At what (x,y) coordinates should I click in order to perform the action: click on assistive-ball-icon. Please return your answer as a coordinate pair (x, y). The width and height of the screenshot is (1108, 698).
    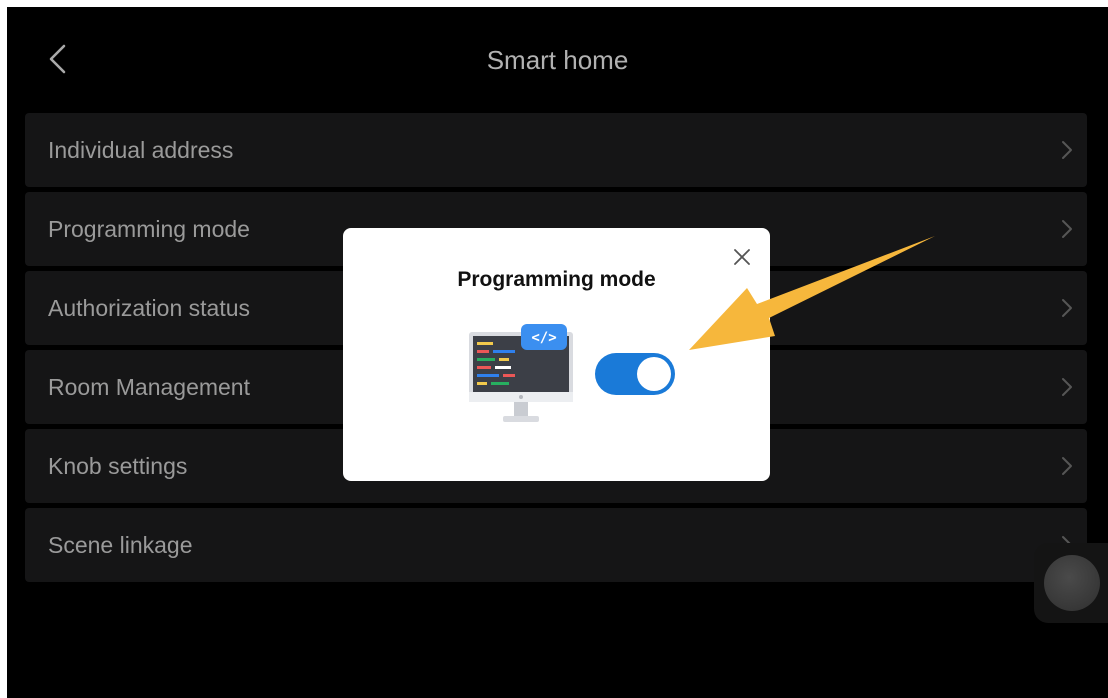
    Looking at the image, I should click on (1072, 583).